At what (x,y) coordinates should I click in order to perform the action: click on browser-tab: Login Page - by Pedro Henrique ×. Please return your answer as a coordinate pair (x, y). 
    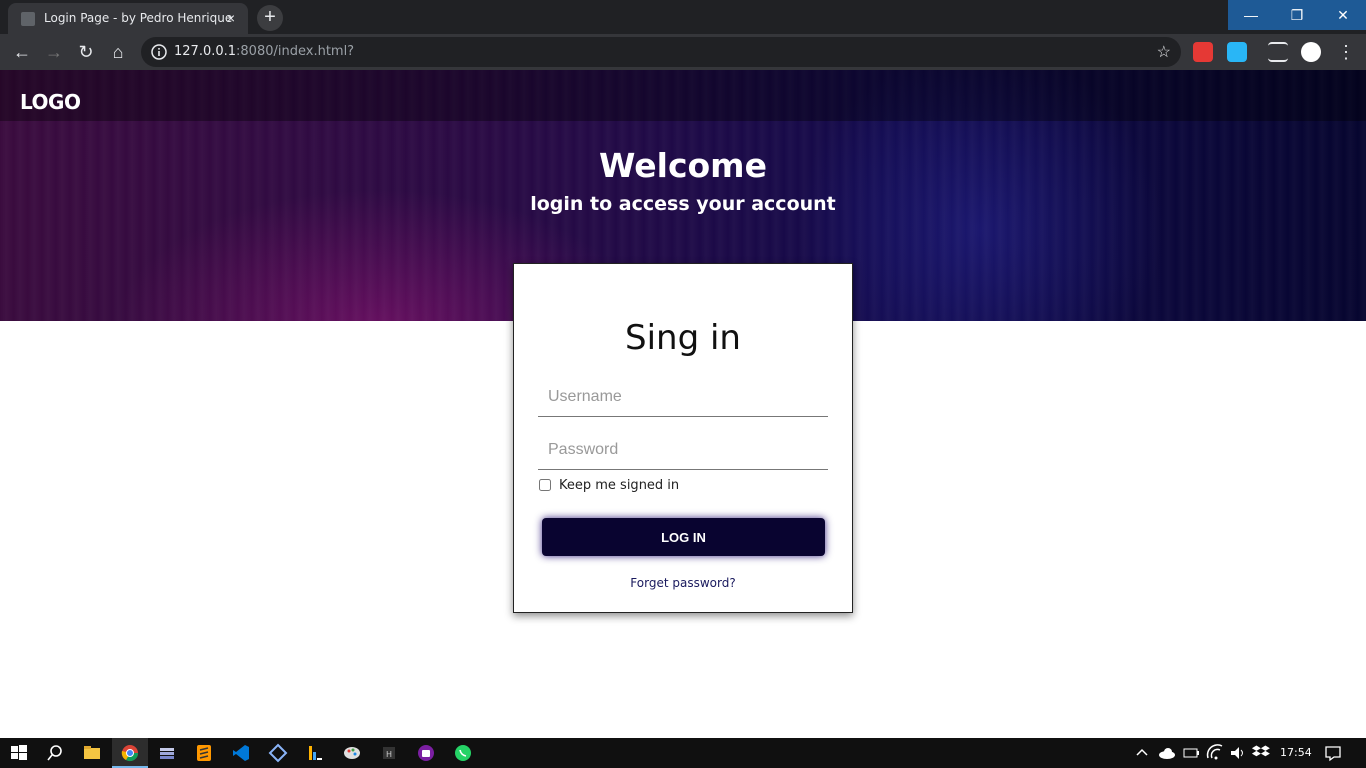
    Looking at the image, I should click on (128, 18).